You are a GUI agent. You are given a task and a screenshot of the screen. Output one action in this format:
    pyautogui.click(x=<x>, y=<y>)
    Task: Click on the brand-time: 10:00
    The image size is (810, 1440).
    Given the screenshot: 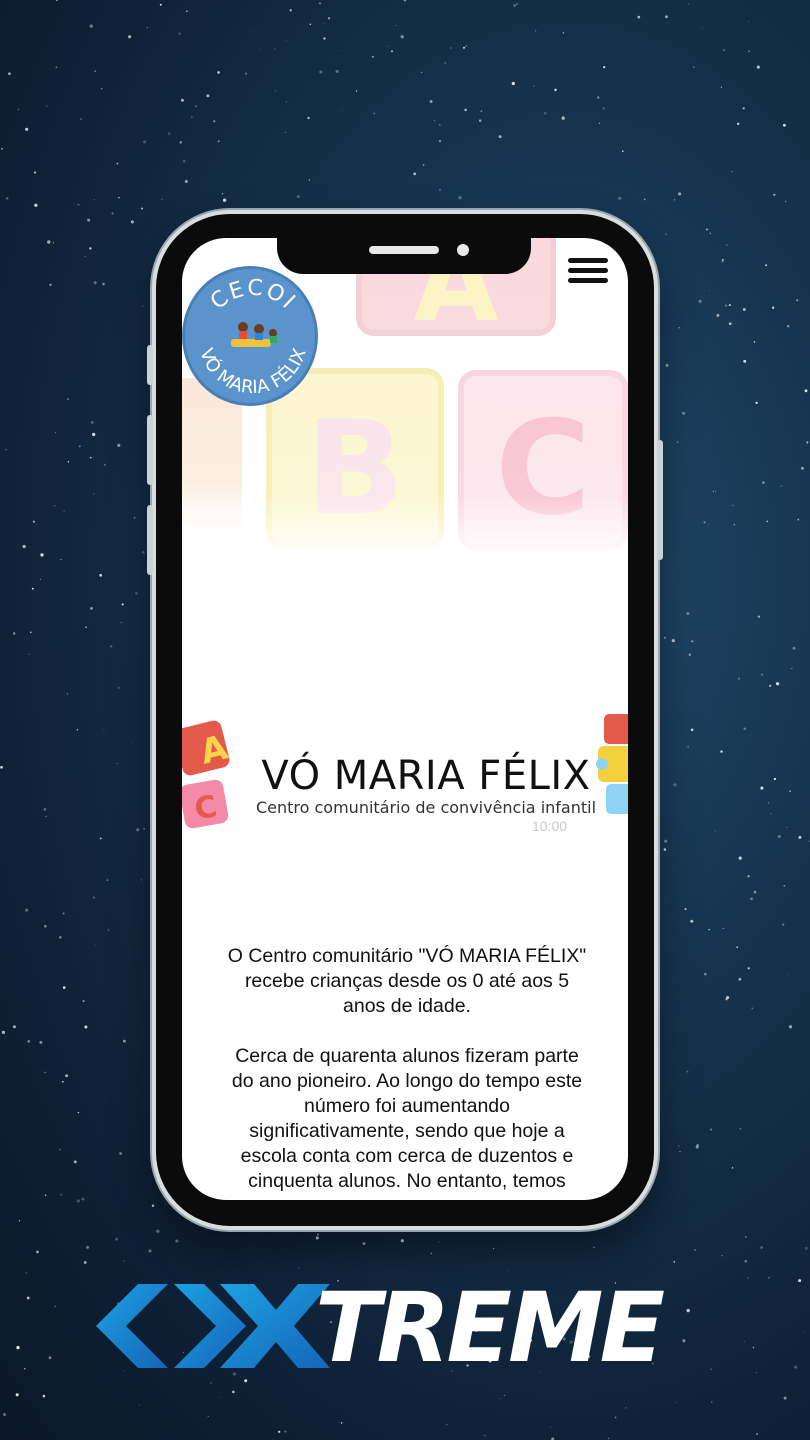 What is the action you would take?
    pyautogui.click(x=550, y=826)
    